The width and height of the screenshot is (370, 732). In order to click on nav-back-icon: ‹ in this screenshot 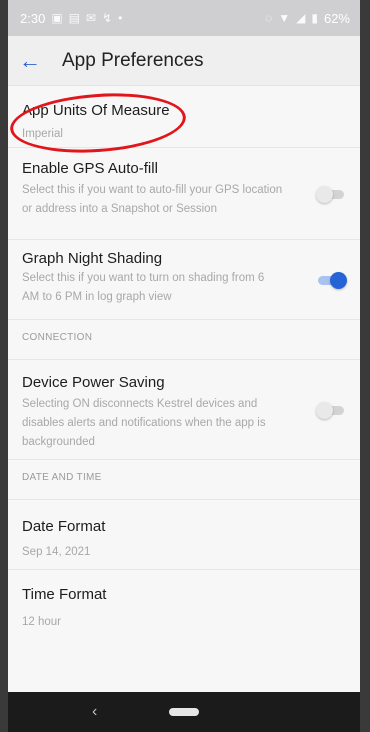, I will do `click(94, 712)`.